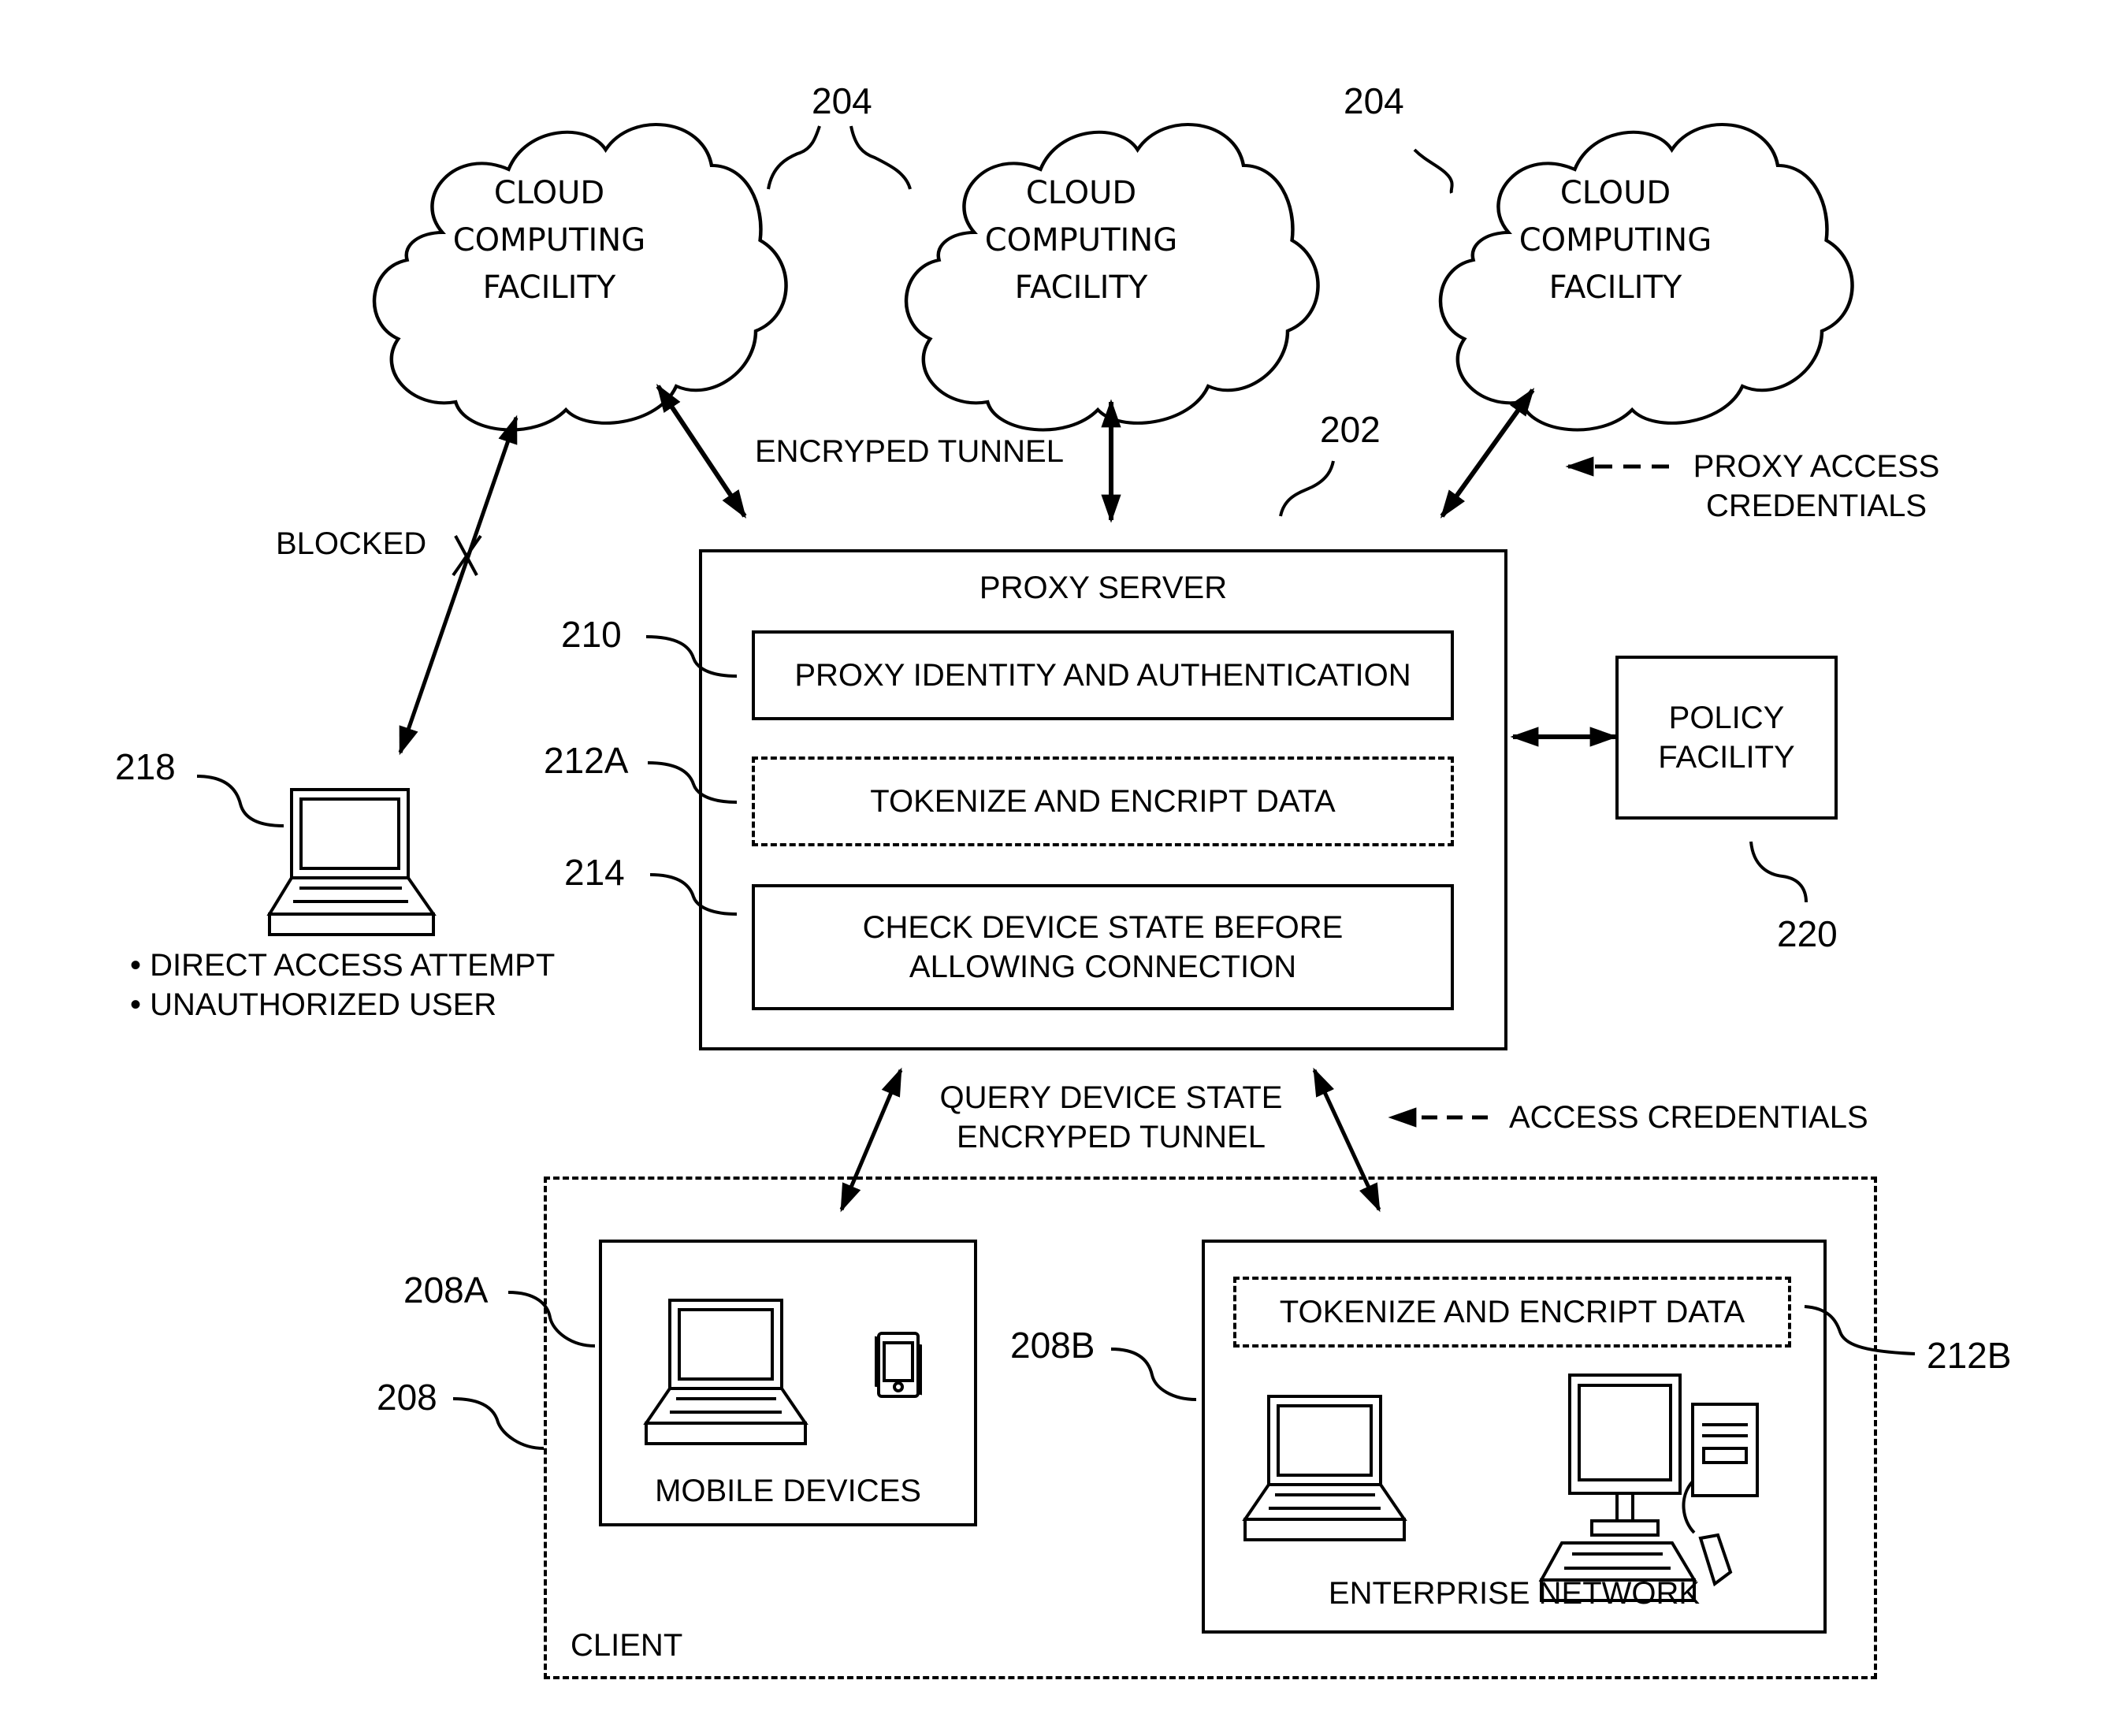 The width and height of the screenshot is (2104, 1736). Describe the element at coordinates (586, 760) in the screenshot. I see `ref-212a: 212A` at that location.